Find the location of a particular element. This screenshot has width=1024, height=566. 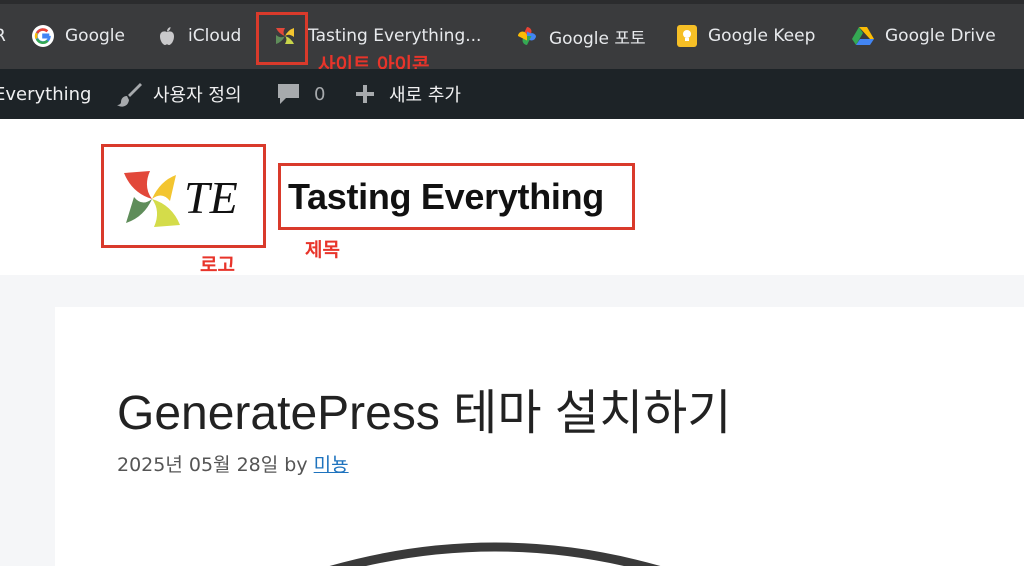

post-by: by is located at coordinates (296, 465).